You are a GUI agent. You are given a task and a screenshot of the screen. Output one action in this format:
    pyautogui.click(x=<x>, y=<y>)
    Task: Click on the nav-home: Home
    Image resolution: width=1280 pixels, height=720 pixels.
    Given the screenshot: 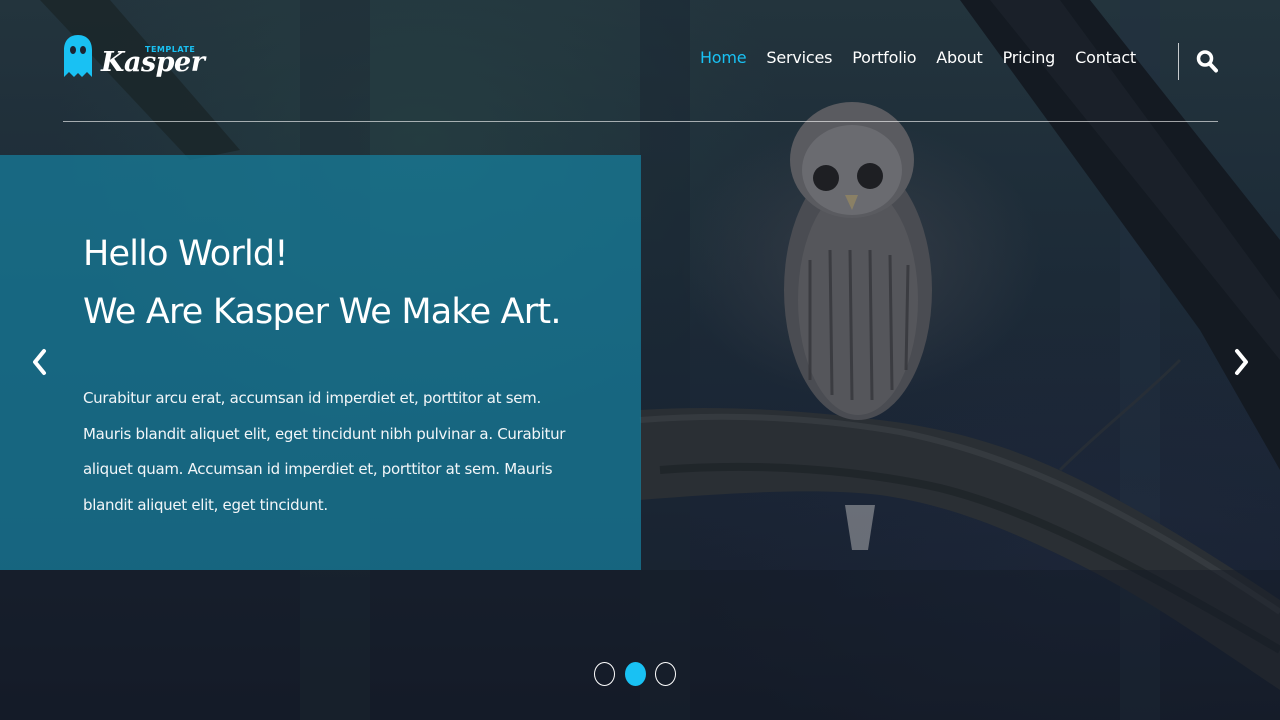 What is the action you would take?
    pyautogui.click(x=723, y=57)
    